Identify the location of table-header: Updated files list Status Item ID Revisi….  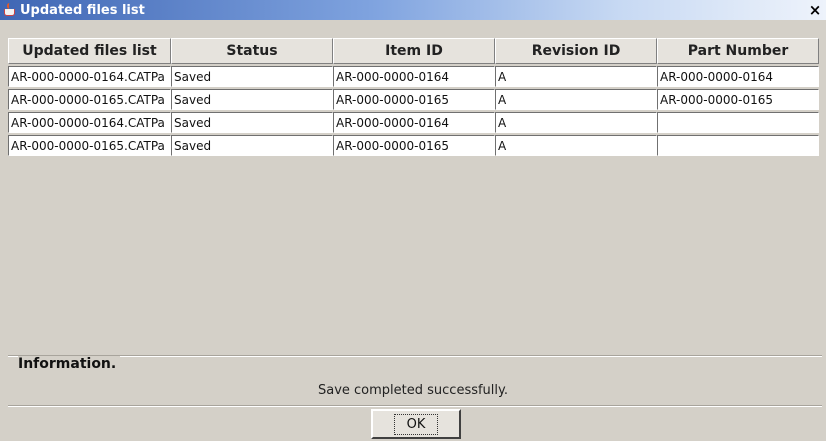
(413, 51).